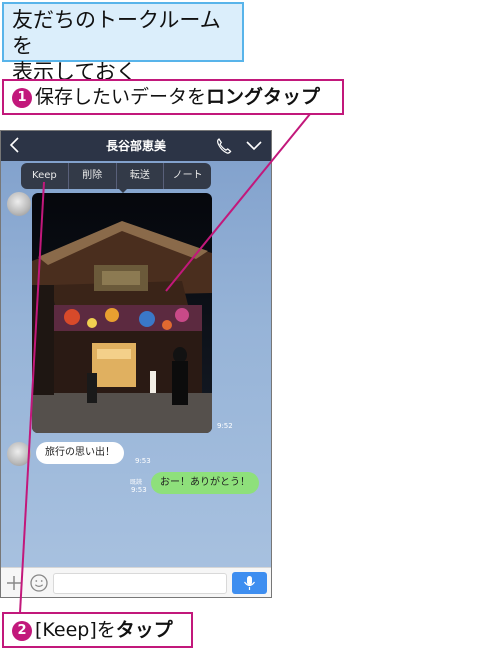  What do you see at coordinates (121, 97) in the screenshot?
I see `step1-text: 保存したいデータを` at bounding box center [121, 97].